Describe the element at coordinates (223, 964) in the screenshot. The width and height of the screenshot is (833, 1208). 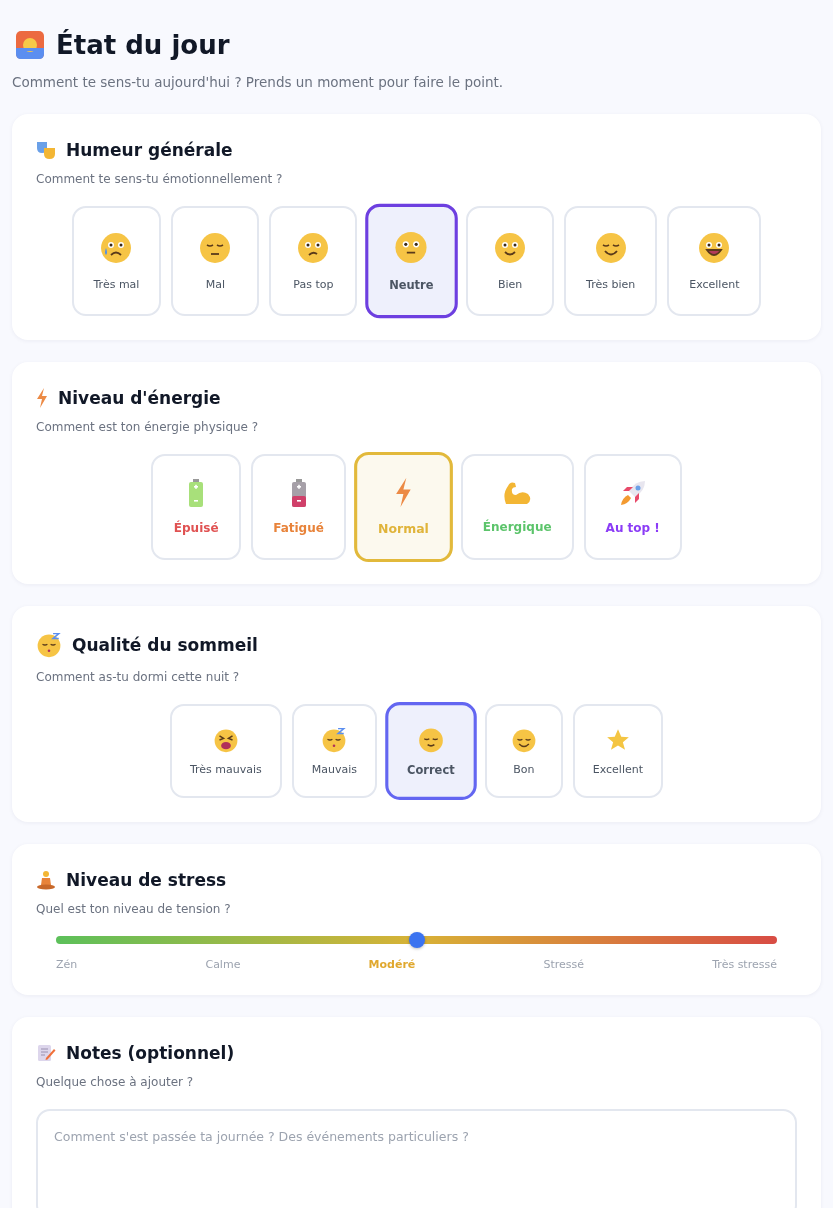
I see `slider-label: Calme` at that location.